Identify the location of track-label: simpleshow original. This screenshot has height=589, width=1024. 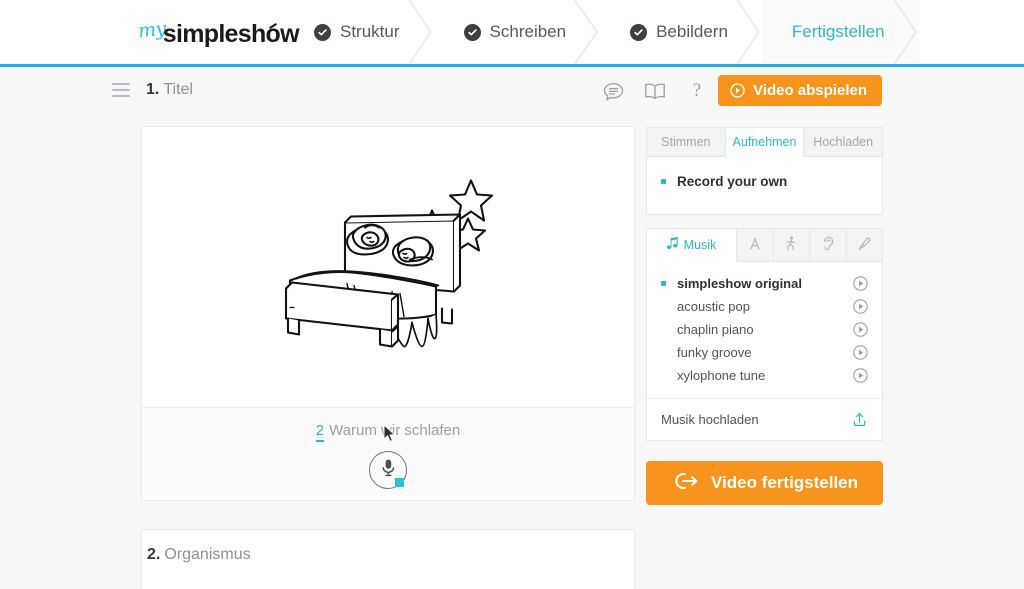
(739, 283).